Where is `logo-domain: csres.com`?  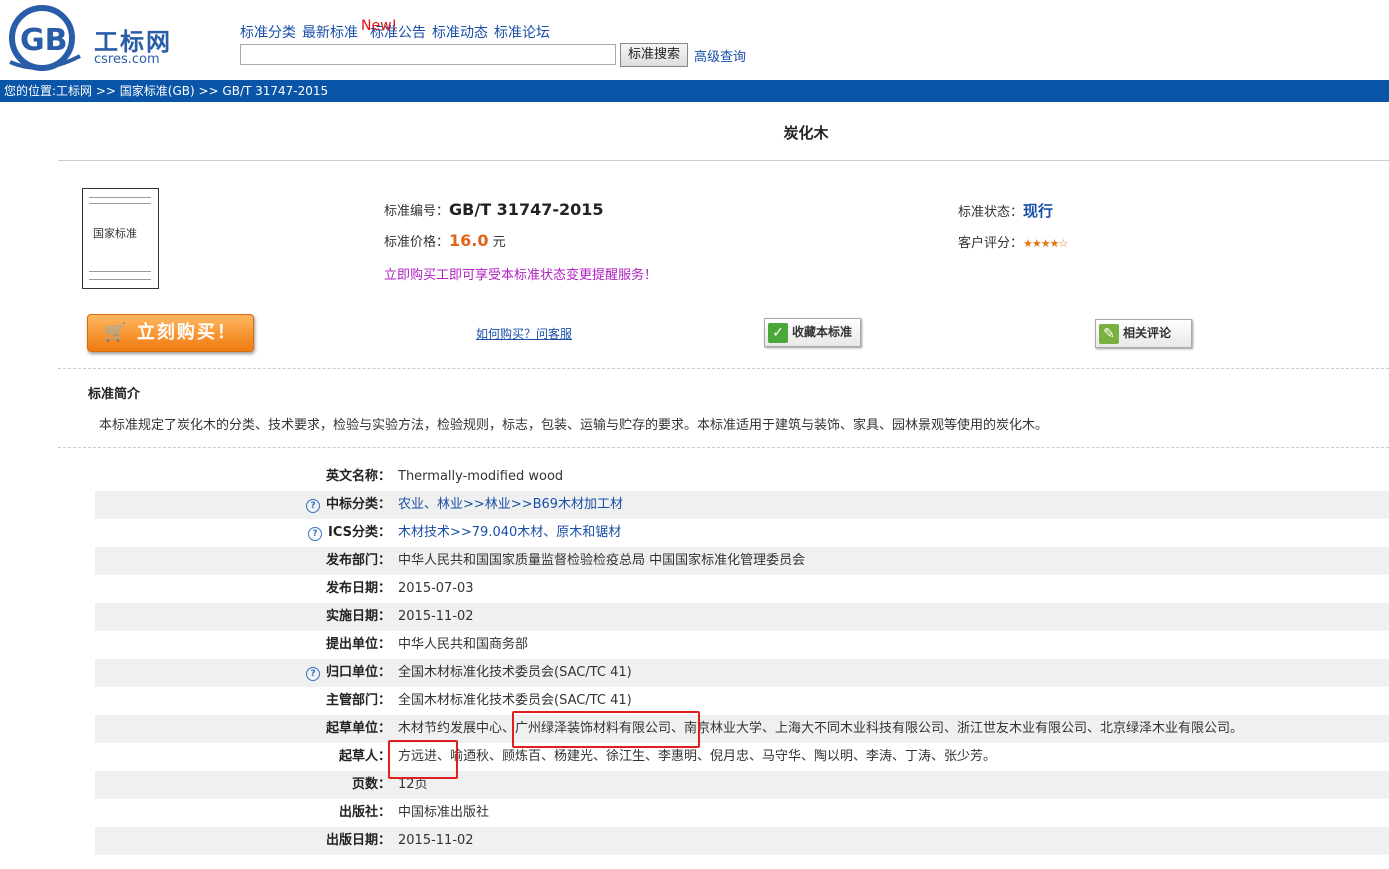 logo-domain: csres.com is located at coordinates (127, 59).